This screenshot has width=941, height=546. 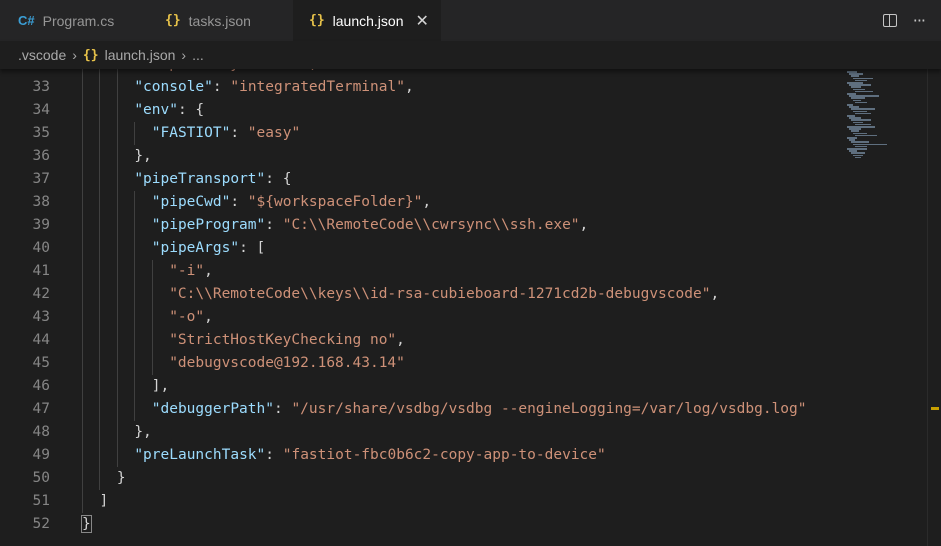 What do you see at coordinates (41, 386) in the screenshot?
I see `line-number: 46` at bounding box center [41, 386].